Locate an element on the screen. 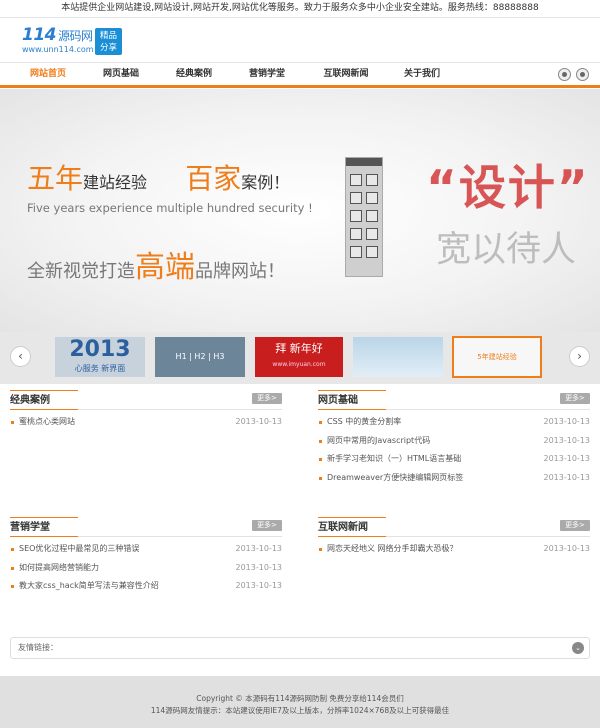 The width and height of the screenshot is (600, 728). logo-badge-line2: 分享 is located at coordinates (108, 48).